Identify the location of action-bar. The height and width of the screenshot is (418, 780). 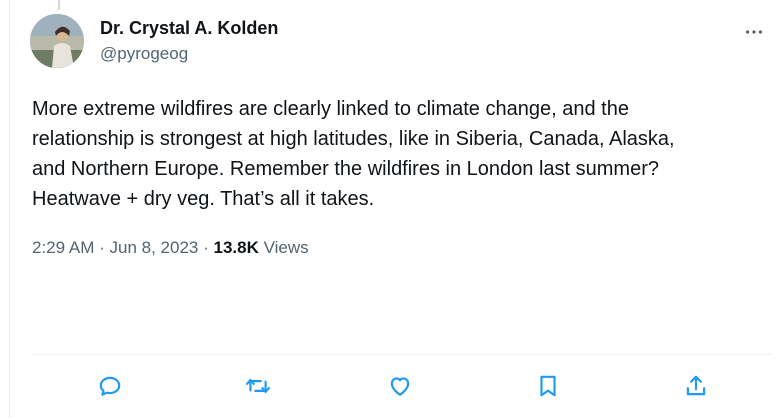
(390, 386).